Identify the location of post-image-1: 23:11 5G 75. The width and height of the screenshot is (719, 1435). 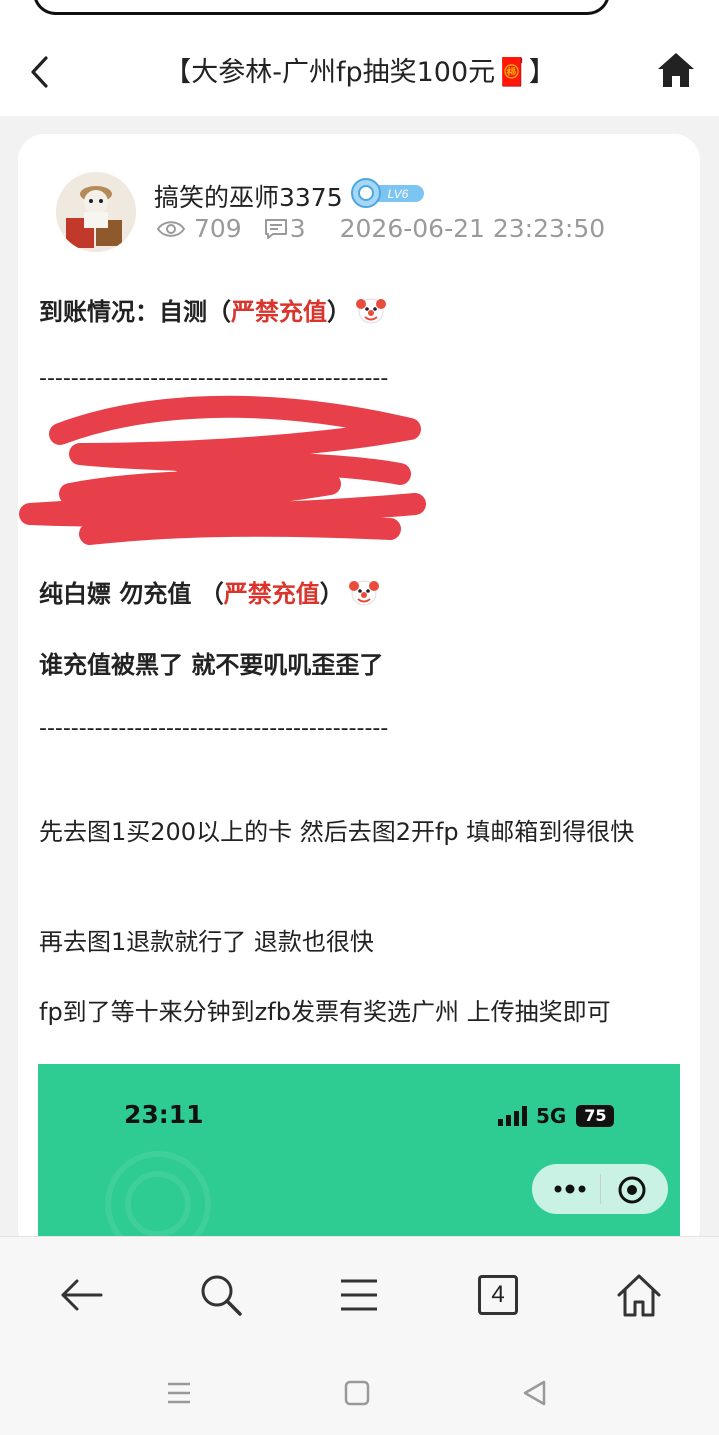
(359, 1159).